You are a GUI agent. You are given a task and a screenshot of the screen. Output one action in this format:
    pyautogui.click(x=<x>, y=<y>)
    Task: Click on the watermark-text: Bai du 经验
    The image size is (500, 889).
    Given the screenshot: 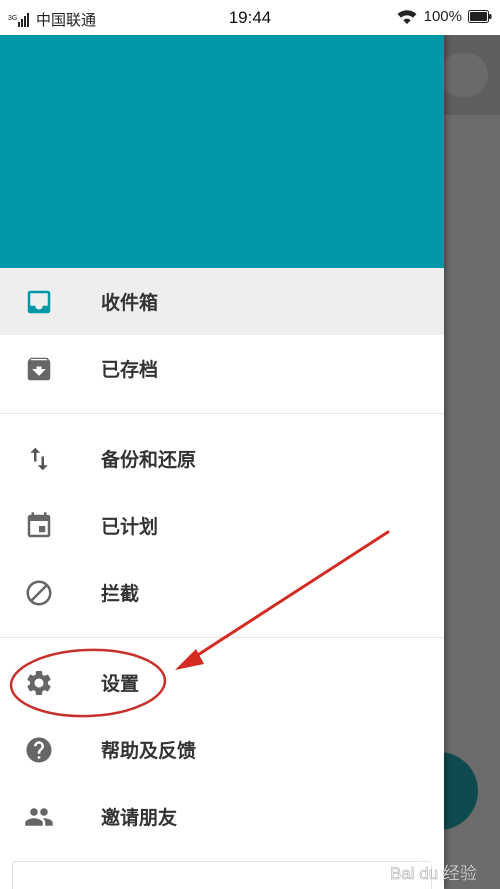 What is the action you would take?
    pyautogui.click(x=433, y=873)
    